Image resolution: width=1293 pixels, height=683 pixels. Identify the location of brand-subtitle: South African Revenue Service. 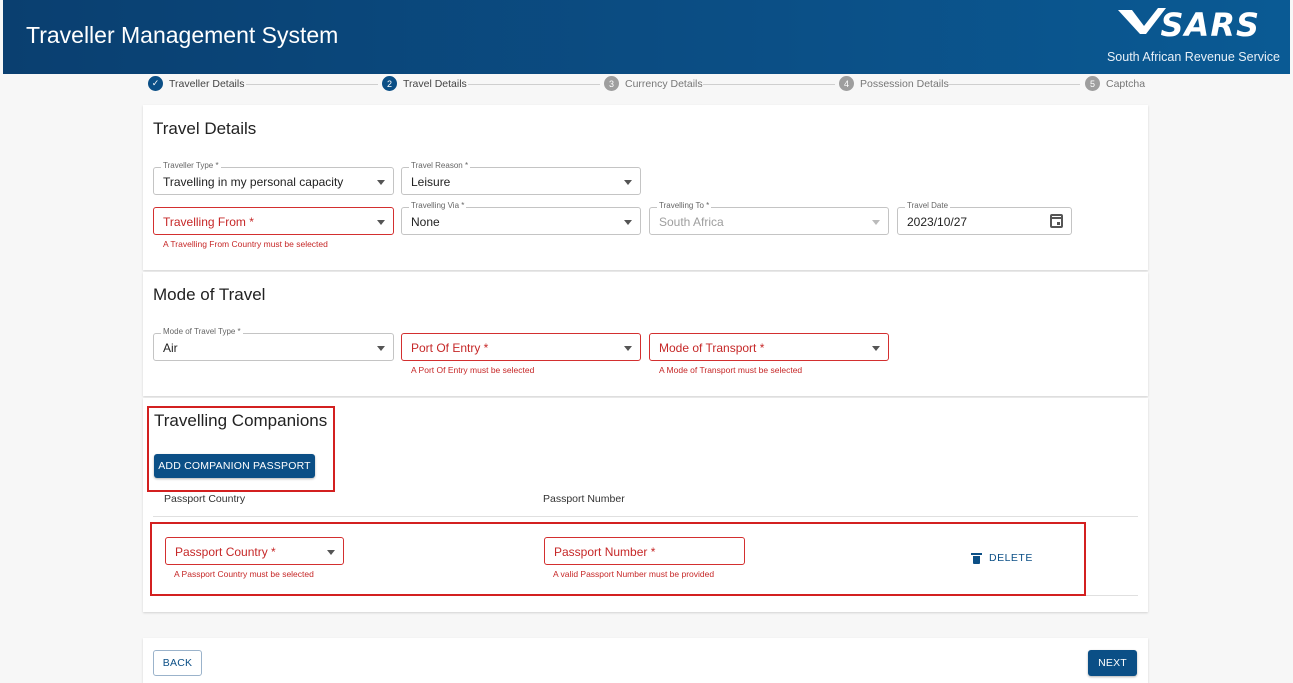
(1193, 57).